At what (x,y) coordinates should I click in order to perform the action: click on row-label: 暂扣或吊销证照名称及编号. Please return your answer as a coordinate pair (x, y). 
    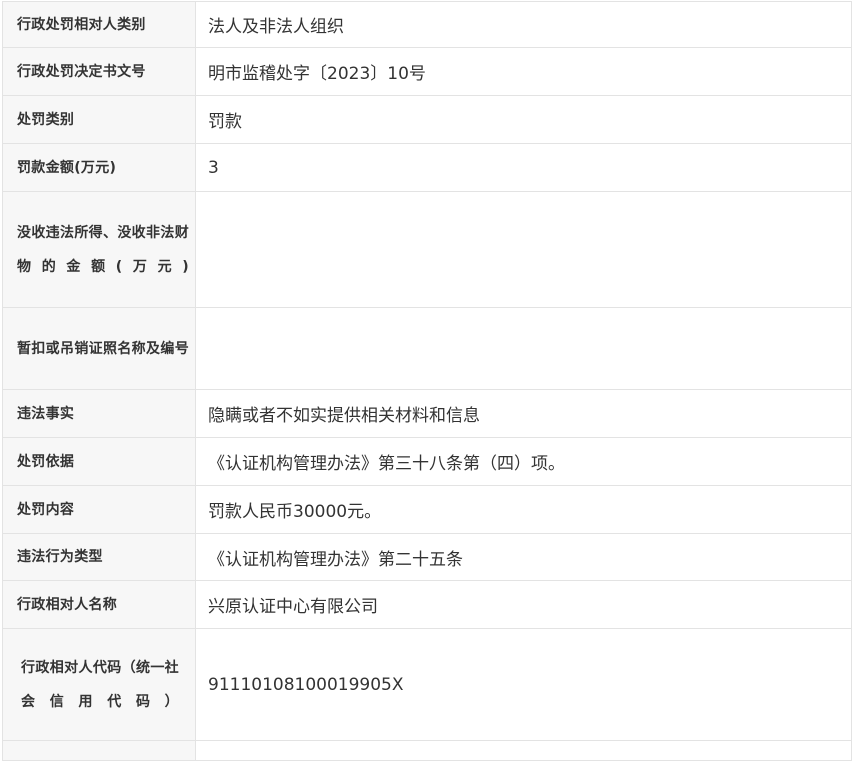
    Looking at the image, I should click on (99, 348).